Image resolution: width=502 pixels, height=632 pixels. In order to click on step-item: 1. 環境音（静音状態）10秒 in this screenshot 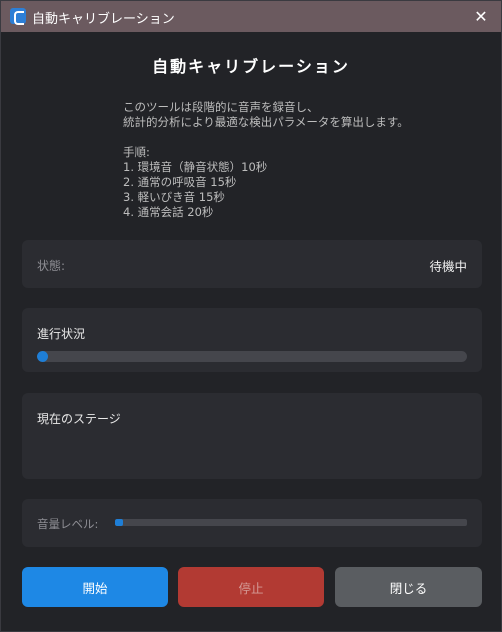, I will do `click(195, 167)`.